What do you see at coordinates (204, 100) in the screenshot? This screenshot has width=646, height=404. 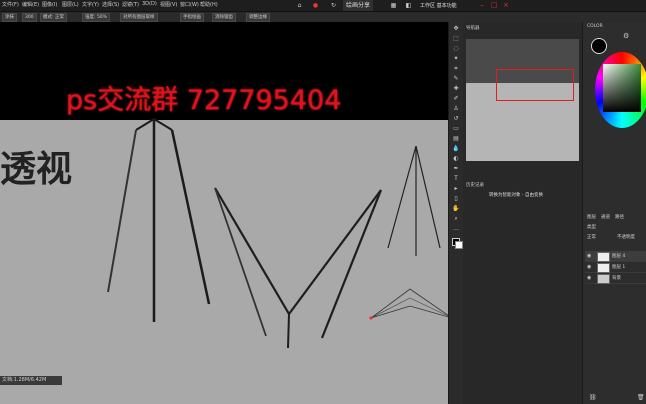 I see `watermark-text: ps交流群 727795404` at bounding box center [204, 100].